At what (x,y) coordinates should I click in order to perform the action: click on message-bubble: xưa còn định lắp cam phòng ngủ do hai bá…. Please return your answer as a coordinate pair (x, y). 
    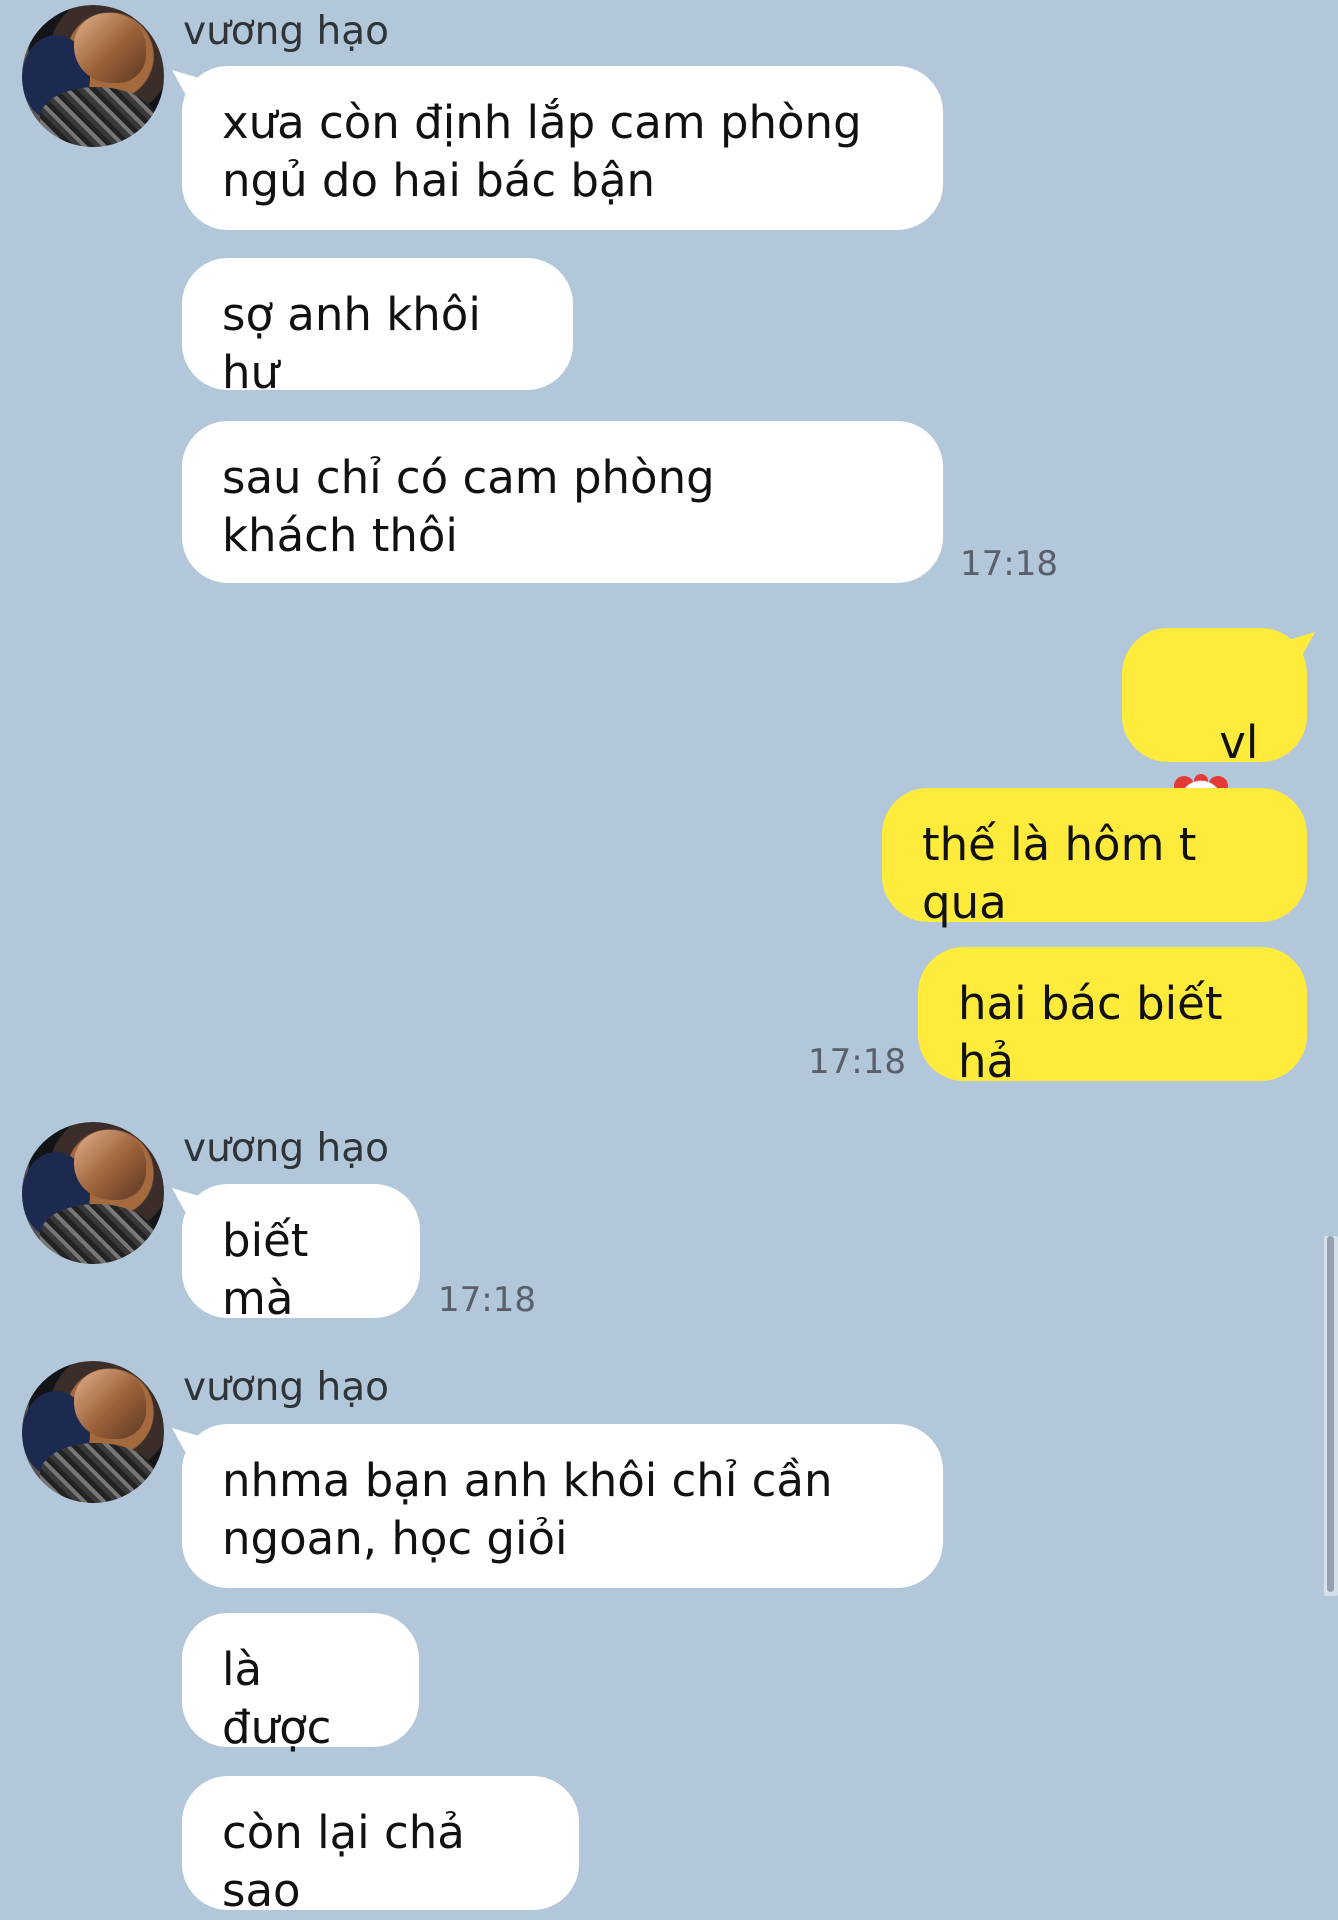
    Looking at the image, I should click on (562, 148).